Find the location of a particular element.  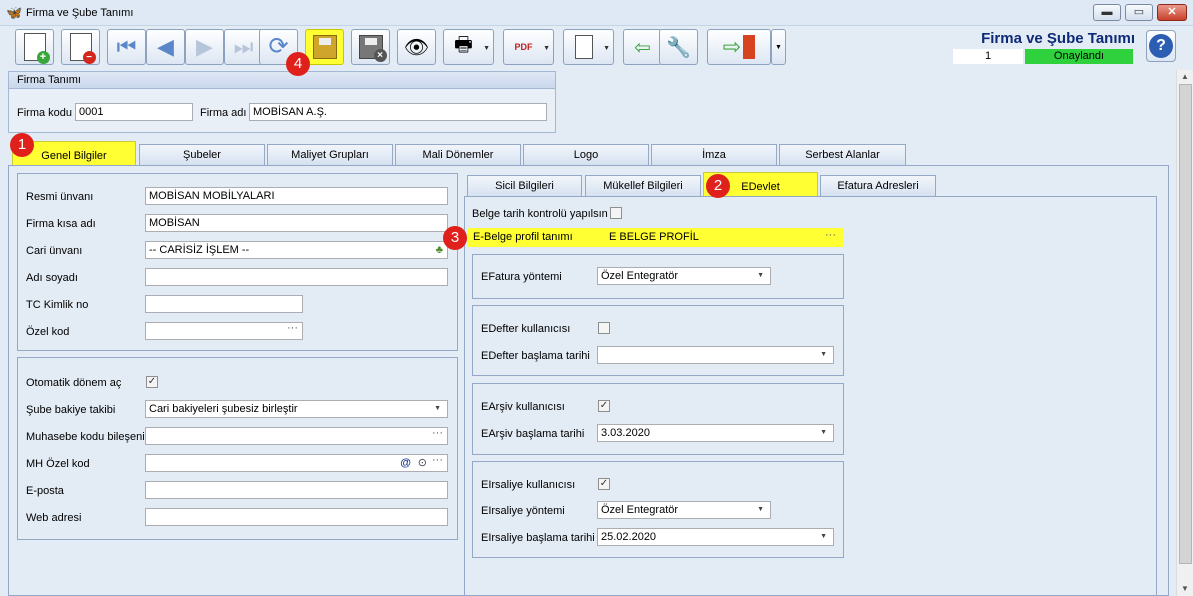

tab-serbest-alanlar: Serbest Alanlar is located at coordinates (842, 154).